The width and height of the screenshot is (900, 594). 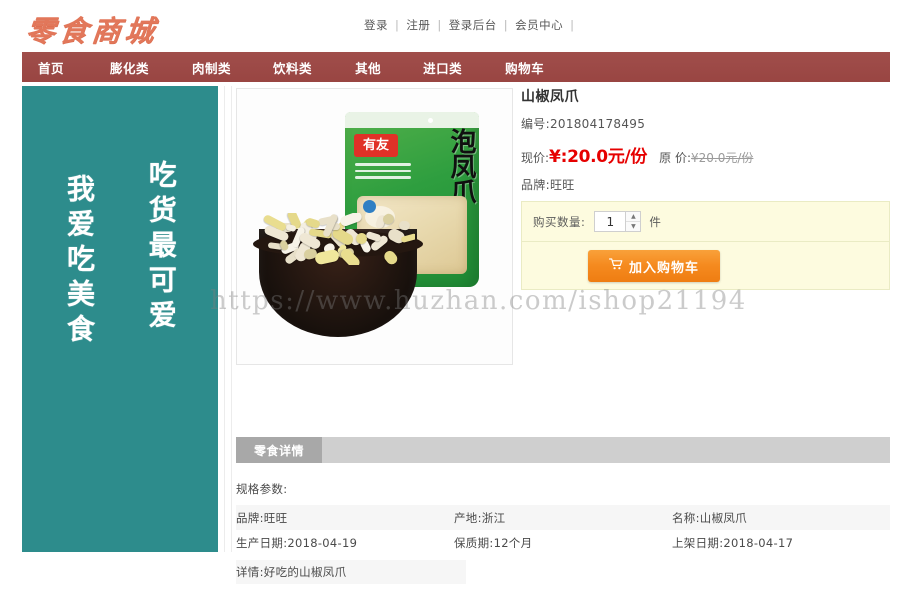 I want to click on link-register: 注册, so click(x=418, y=25).